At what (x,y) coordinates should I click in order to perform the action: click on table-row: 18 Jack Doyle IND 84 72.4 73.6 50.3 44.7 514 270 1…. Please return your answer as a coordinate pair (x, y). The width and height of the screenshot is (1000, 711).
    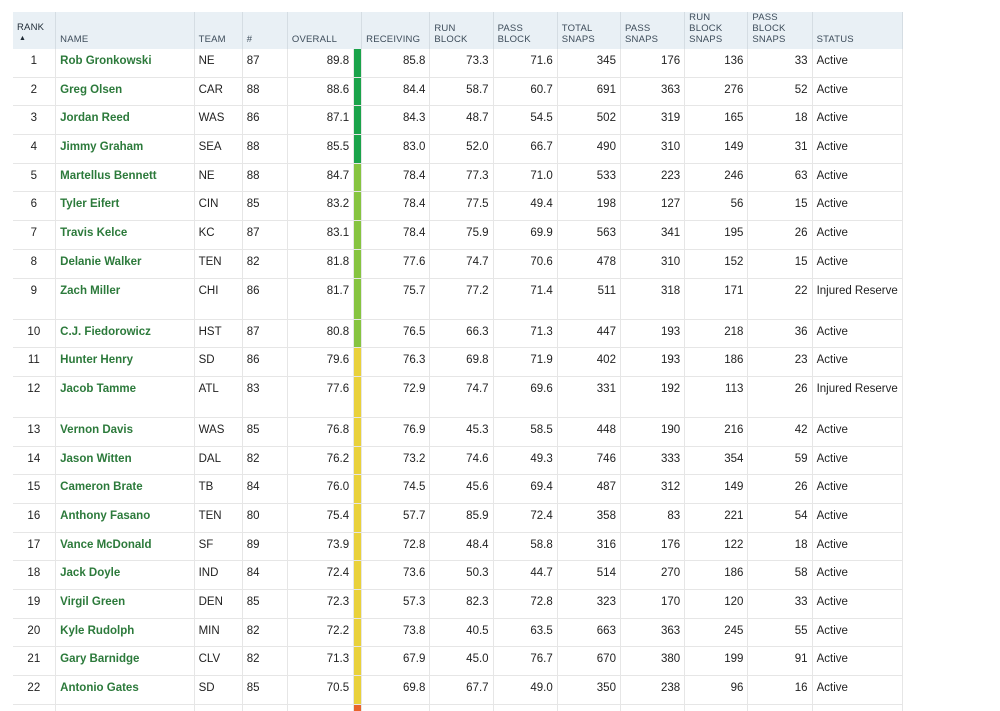
    Looking at the image, I should click on (458, 575).